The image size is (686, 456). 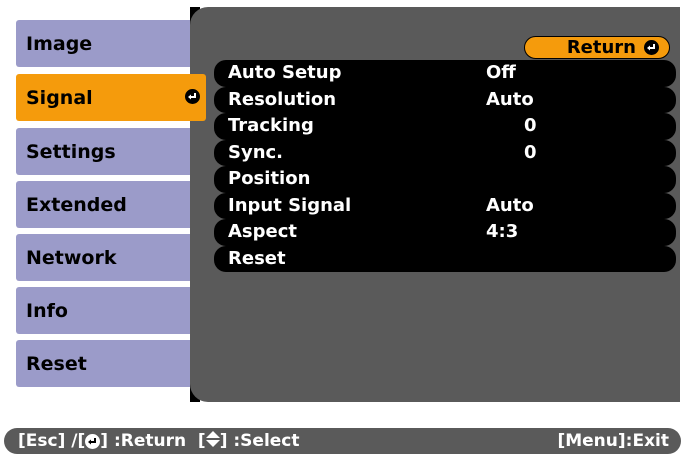 I want to click on sidebar-item-signal: Signal, so click(x=111, y=97).